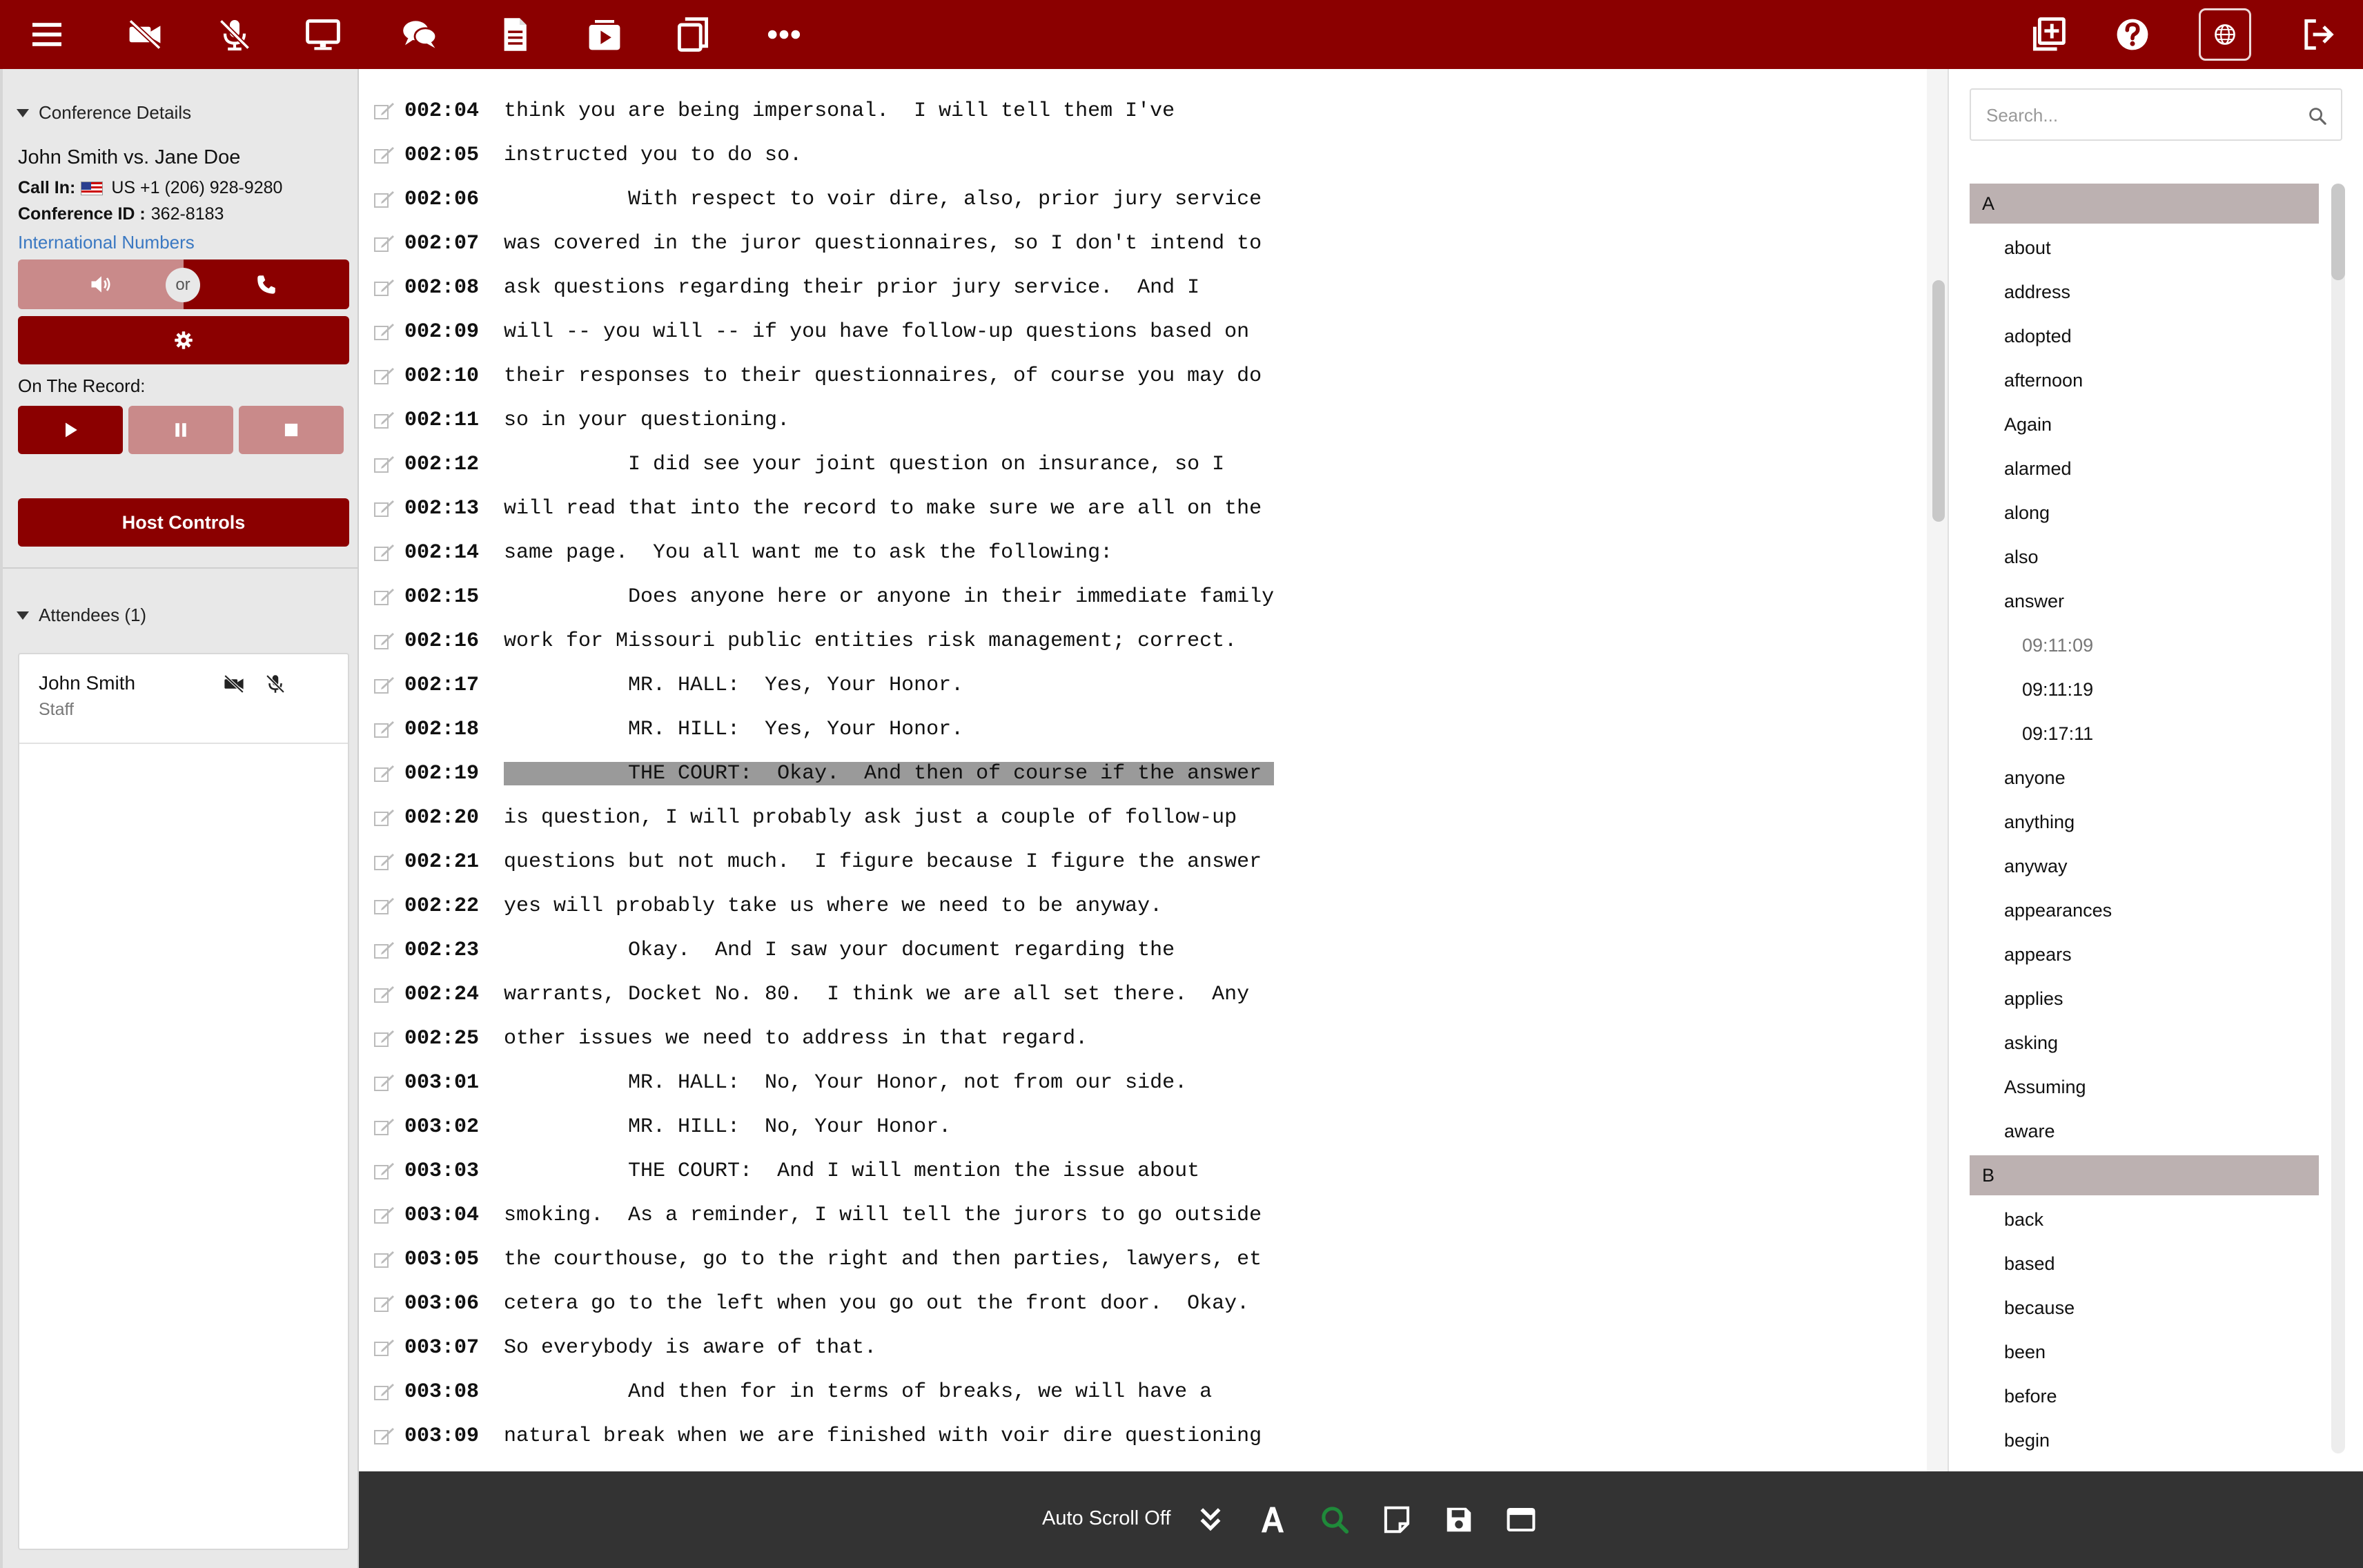 The height and width of the screenshot is (1568, 2363). I want to click on index-occurrence-time: 09:17:11, so click(2057, 734).